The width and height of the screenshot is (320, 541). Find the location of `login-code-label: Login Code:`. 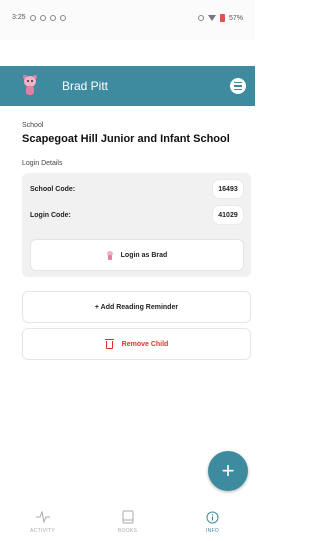

login-code-label: Login Code: is located at coordinates (50, 215).